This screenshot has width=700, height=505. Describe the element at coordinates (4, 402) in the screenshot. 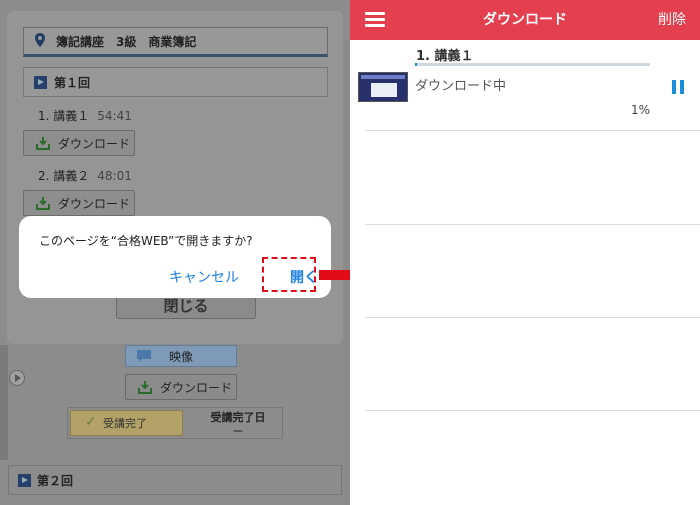

I see `side-rail` at that location.